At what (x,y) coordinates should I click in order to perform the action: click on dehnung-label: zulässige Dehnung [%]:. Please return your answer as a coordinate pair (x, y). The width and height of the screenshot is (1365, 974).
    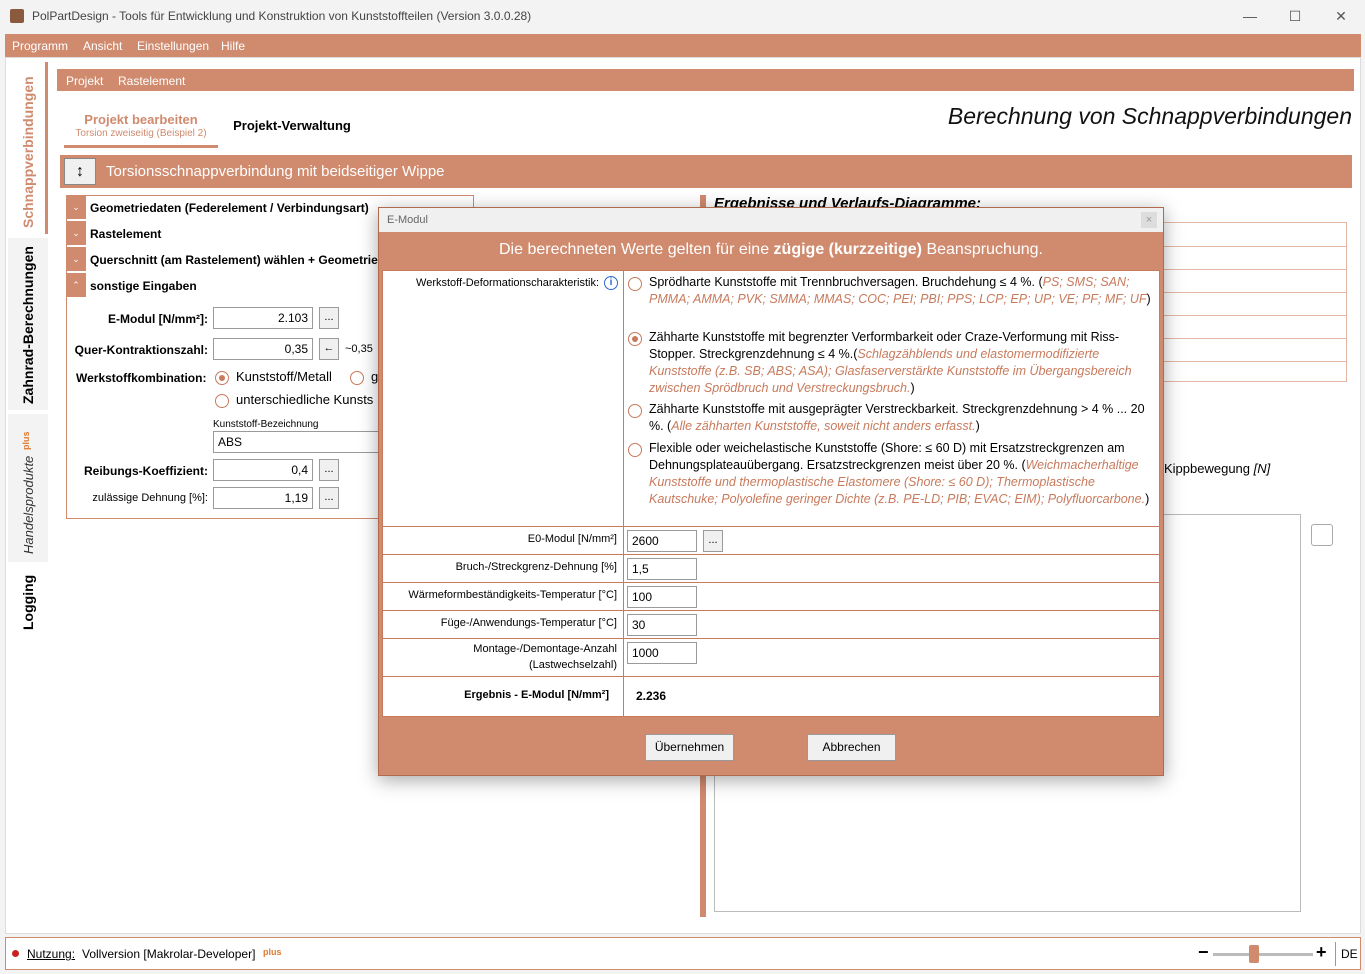
    Looking at the image, I should click on (150, 498).